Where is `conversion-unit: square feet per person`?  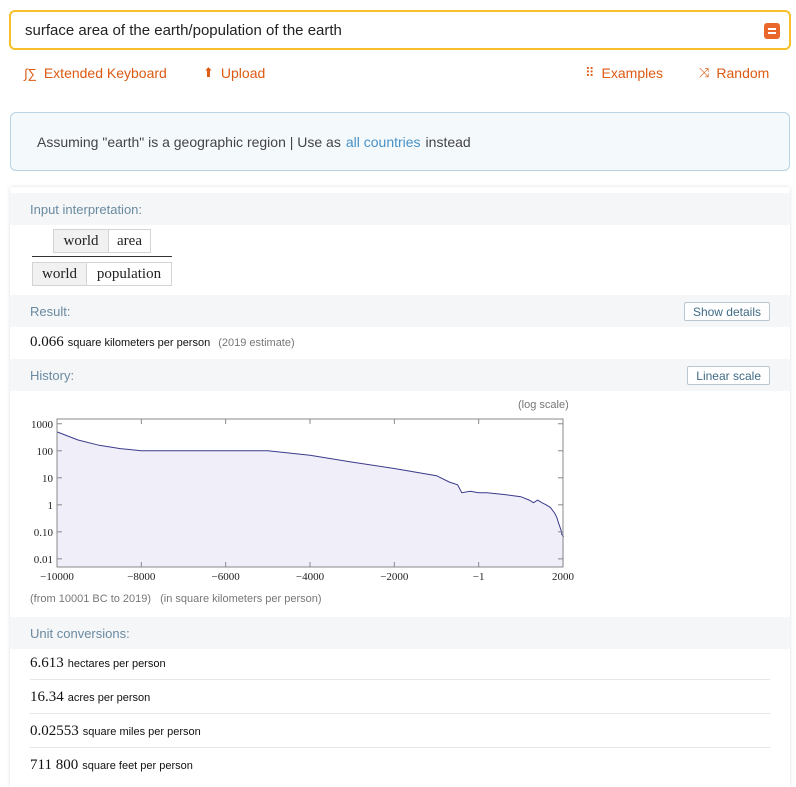
conversion-unit: square feet per person is located at coordinates (137, 766).